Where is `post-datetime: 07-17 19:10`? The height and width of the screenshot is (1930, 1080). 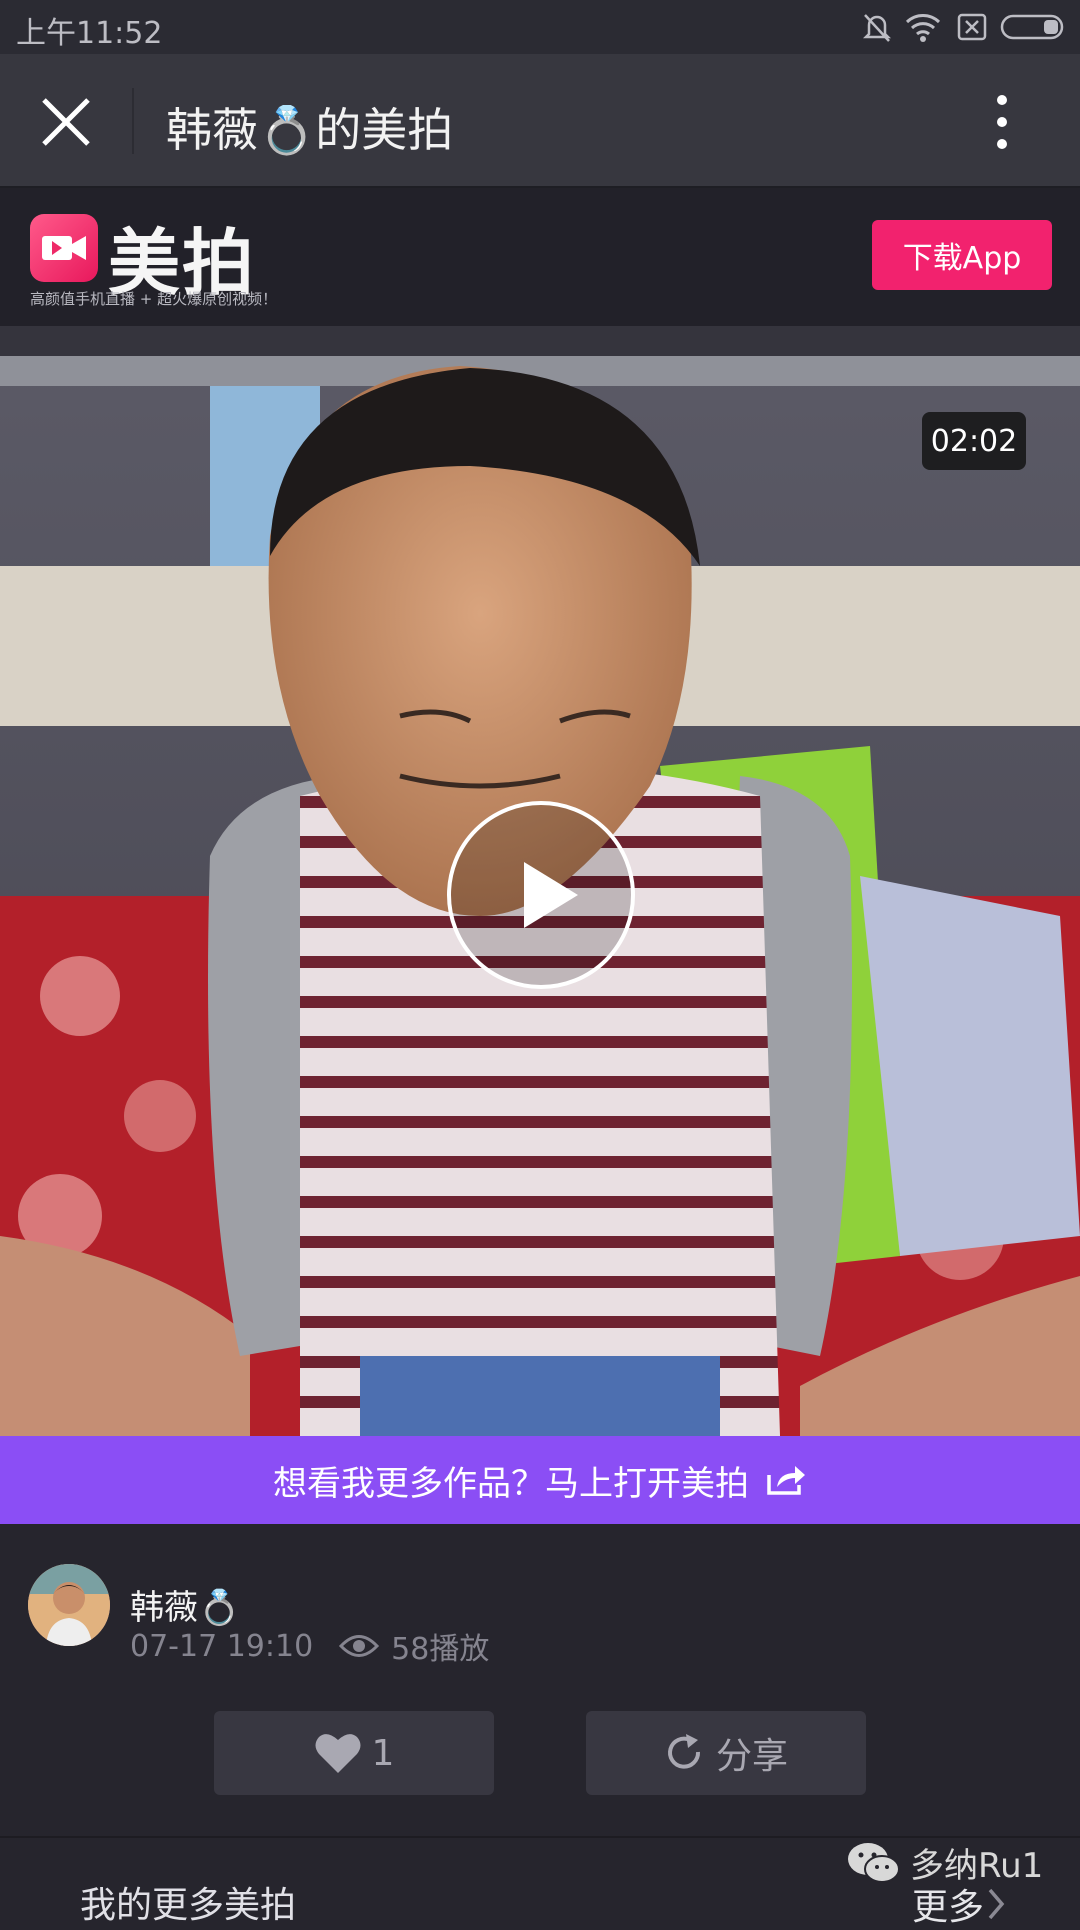
post-datetime: 07-17 19:10 is located at coordinates (222, 1646).